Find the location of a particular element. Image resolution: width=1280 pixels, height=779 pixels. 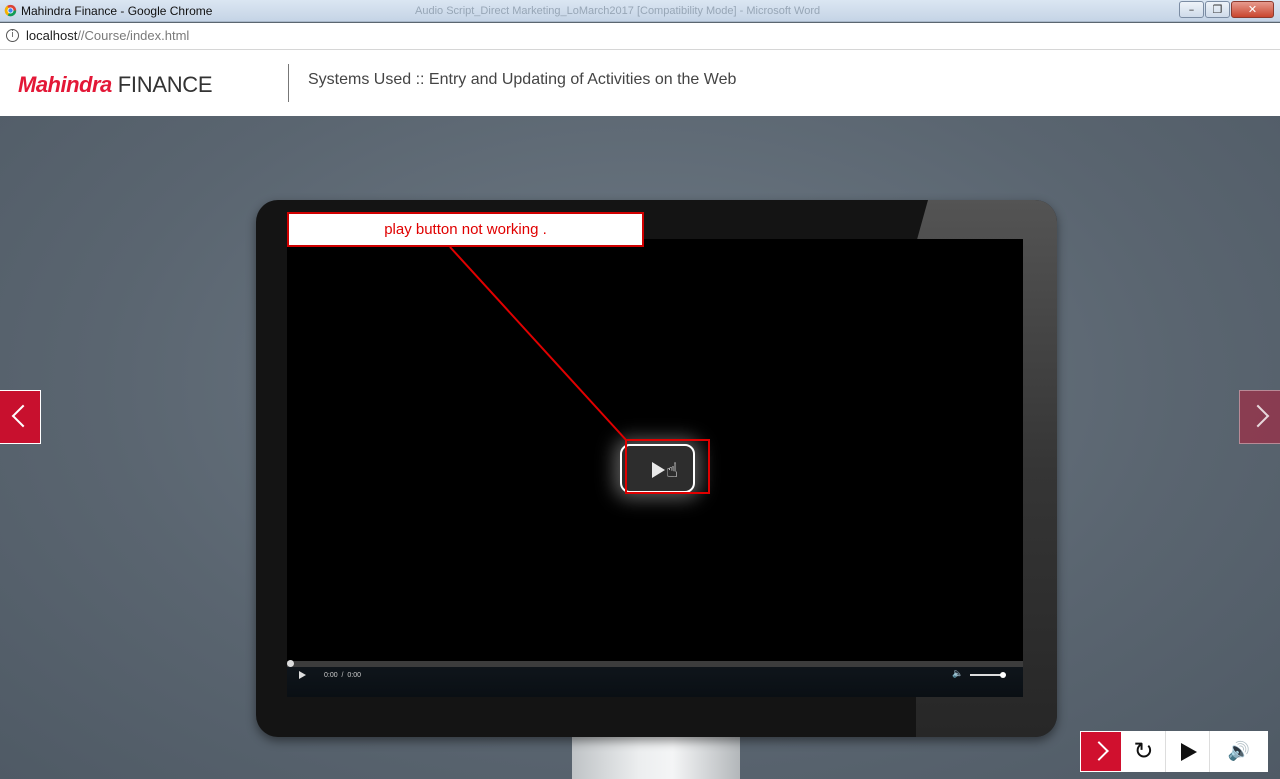

header-divider is located at coordinates (288, 83).